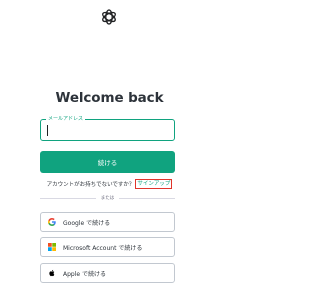  I want to click on continue-button: 続ける, so click(107, 162).